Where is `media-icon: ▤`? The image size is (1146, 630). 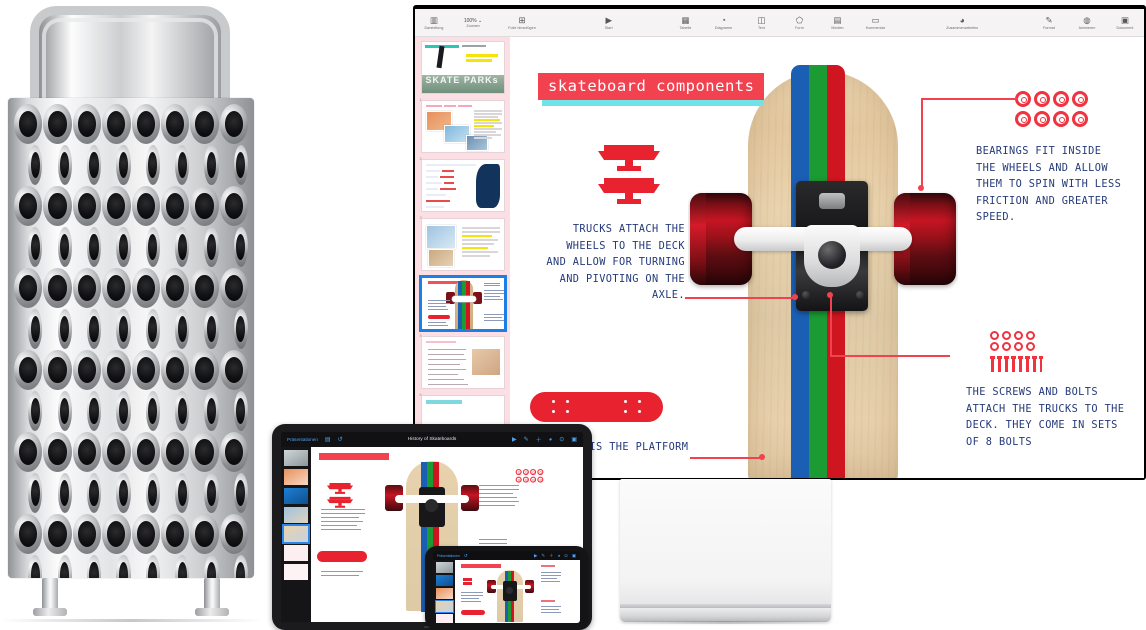
media-icon: ▤ is located at coordinates (837, 19).